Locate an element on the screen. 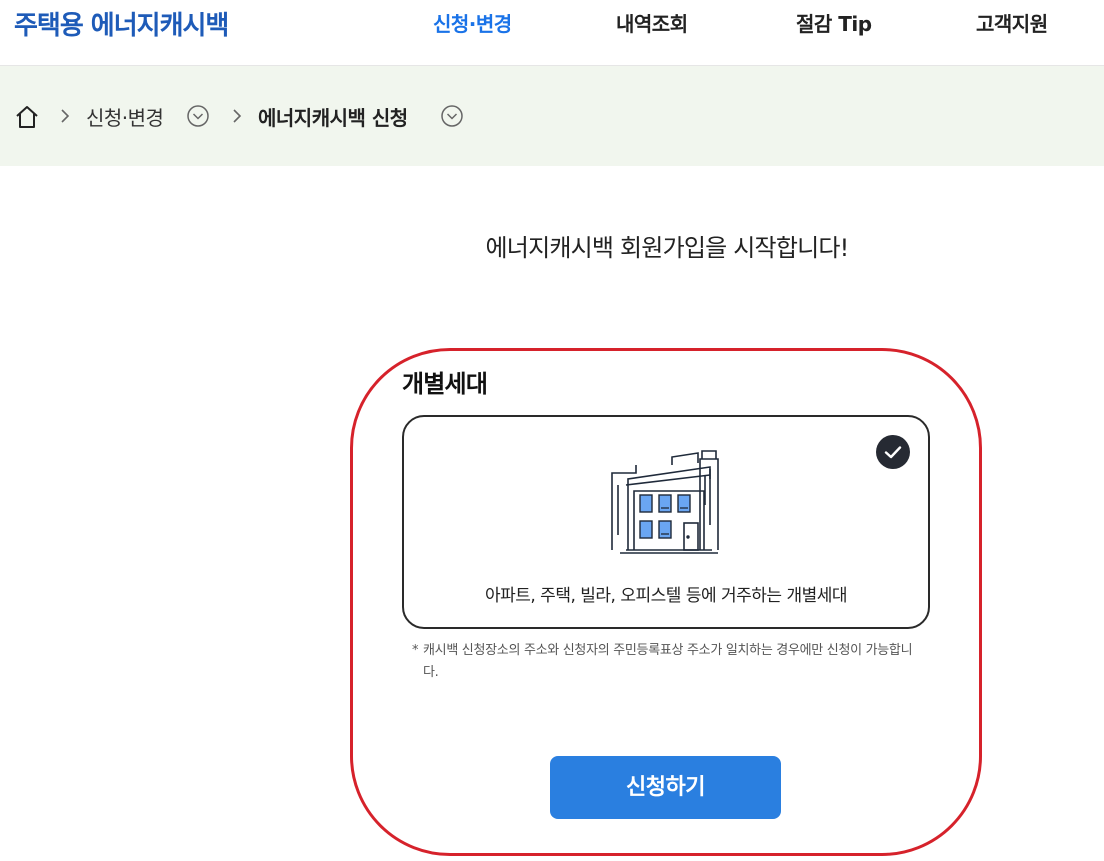  check-circle-icon is located at coordinates (893, 452).